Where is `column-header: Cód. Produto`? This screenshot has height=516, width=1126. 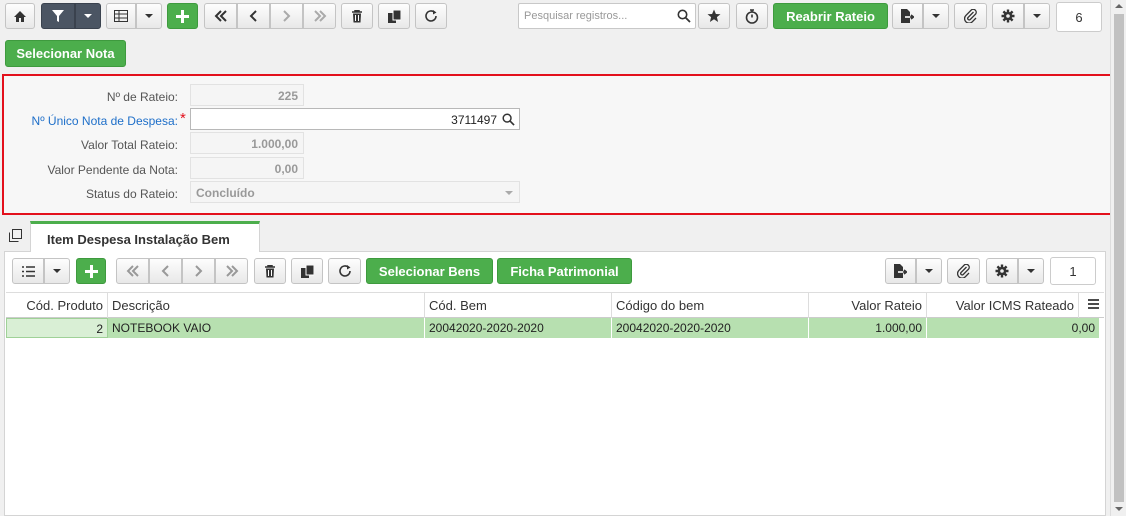 column-header: Cód. Produto is located at coordinates (57, 305).